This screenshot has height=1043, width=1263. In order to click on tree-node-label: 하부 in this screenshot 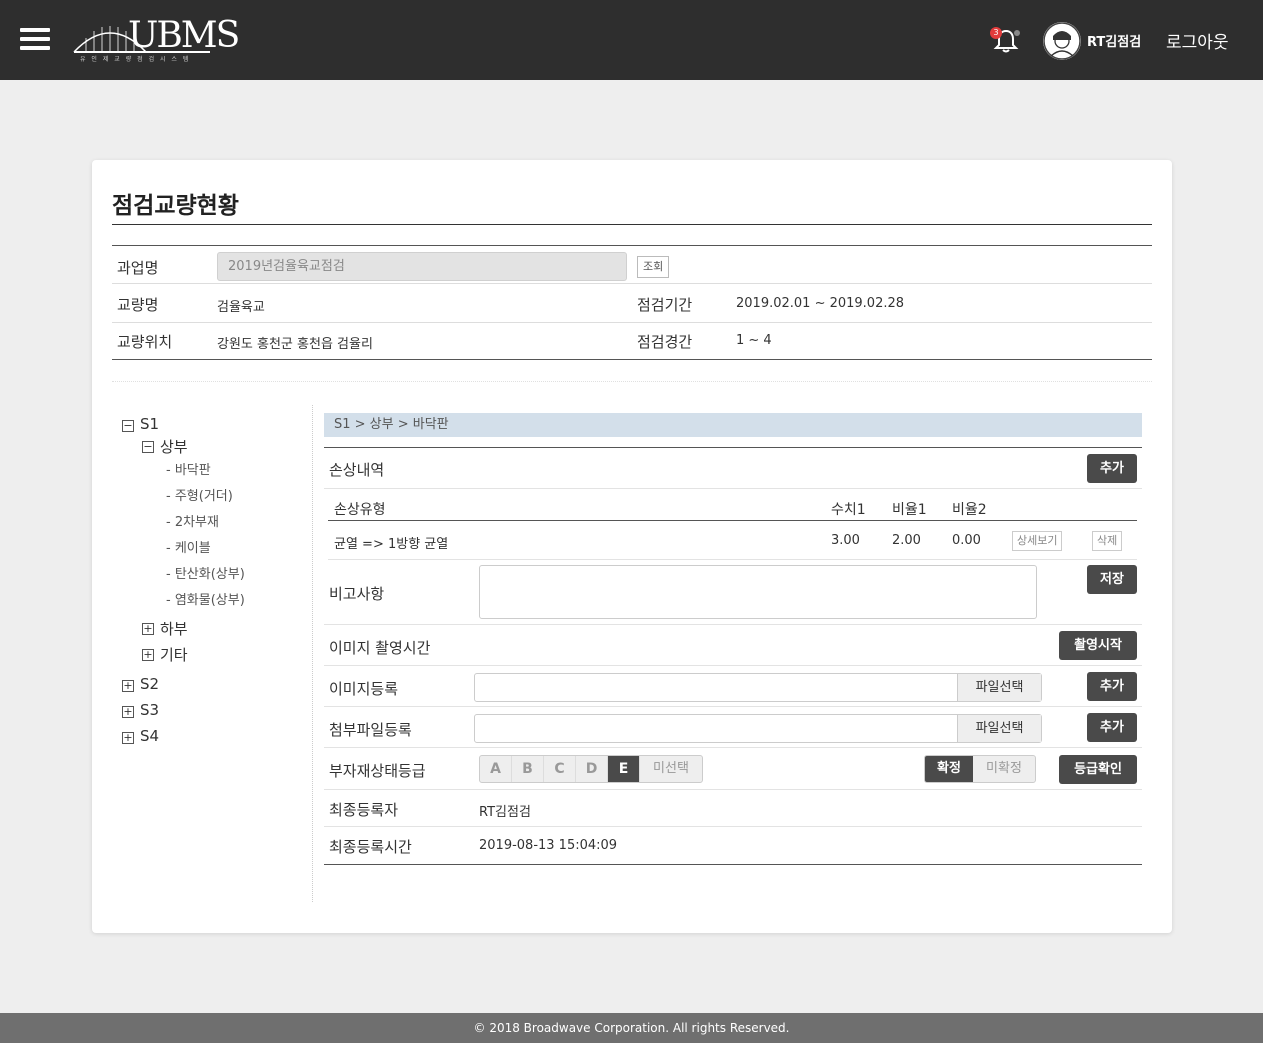, I will do `click(174, 629)`.